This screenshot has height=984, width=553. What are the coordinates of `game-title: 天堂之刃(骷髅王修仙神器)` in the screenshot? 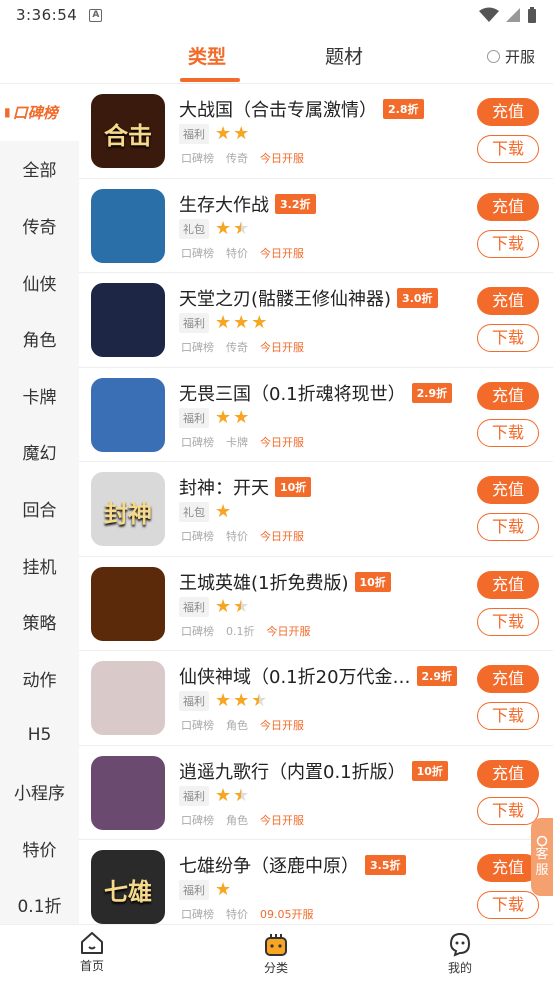 It's located at (285, 299).